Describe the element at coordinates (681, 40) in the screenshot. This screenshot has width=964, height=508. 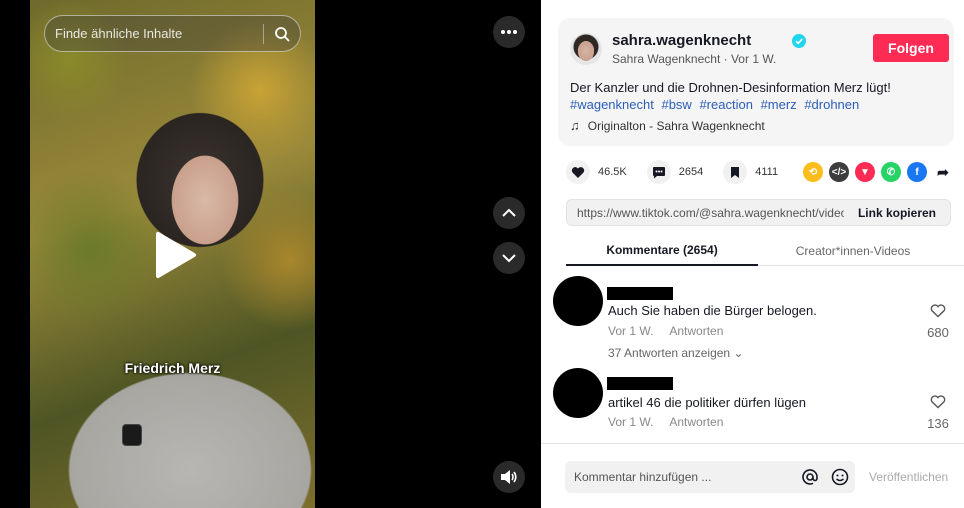
I see `username: sahra.wagenknecht` at that location.